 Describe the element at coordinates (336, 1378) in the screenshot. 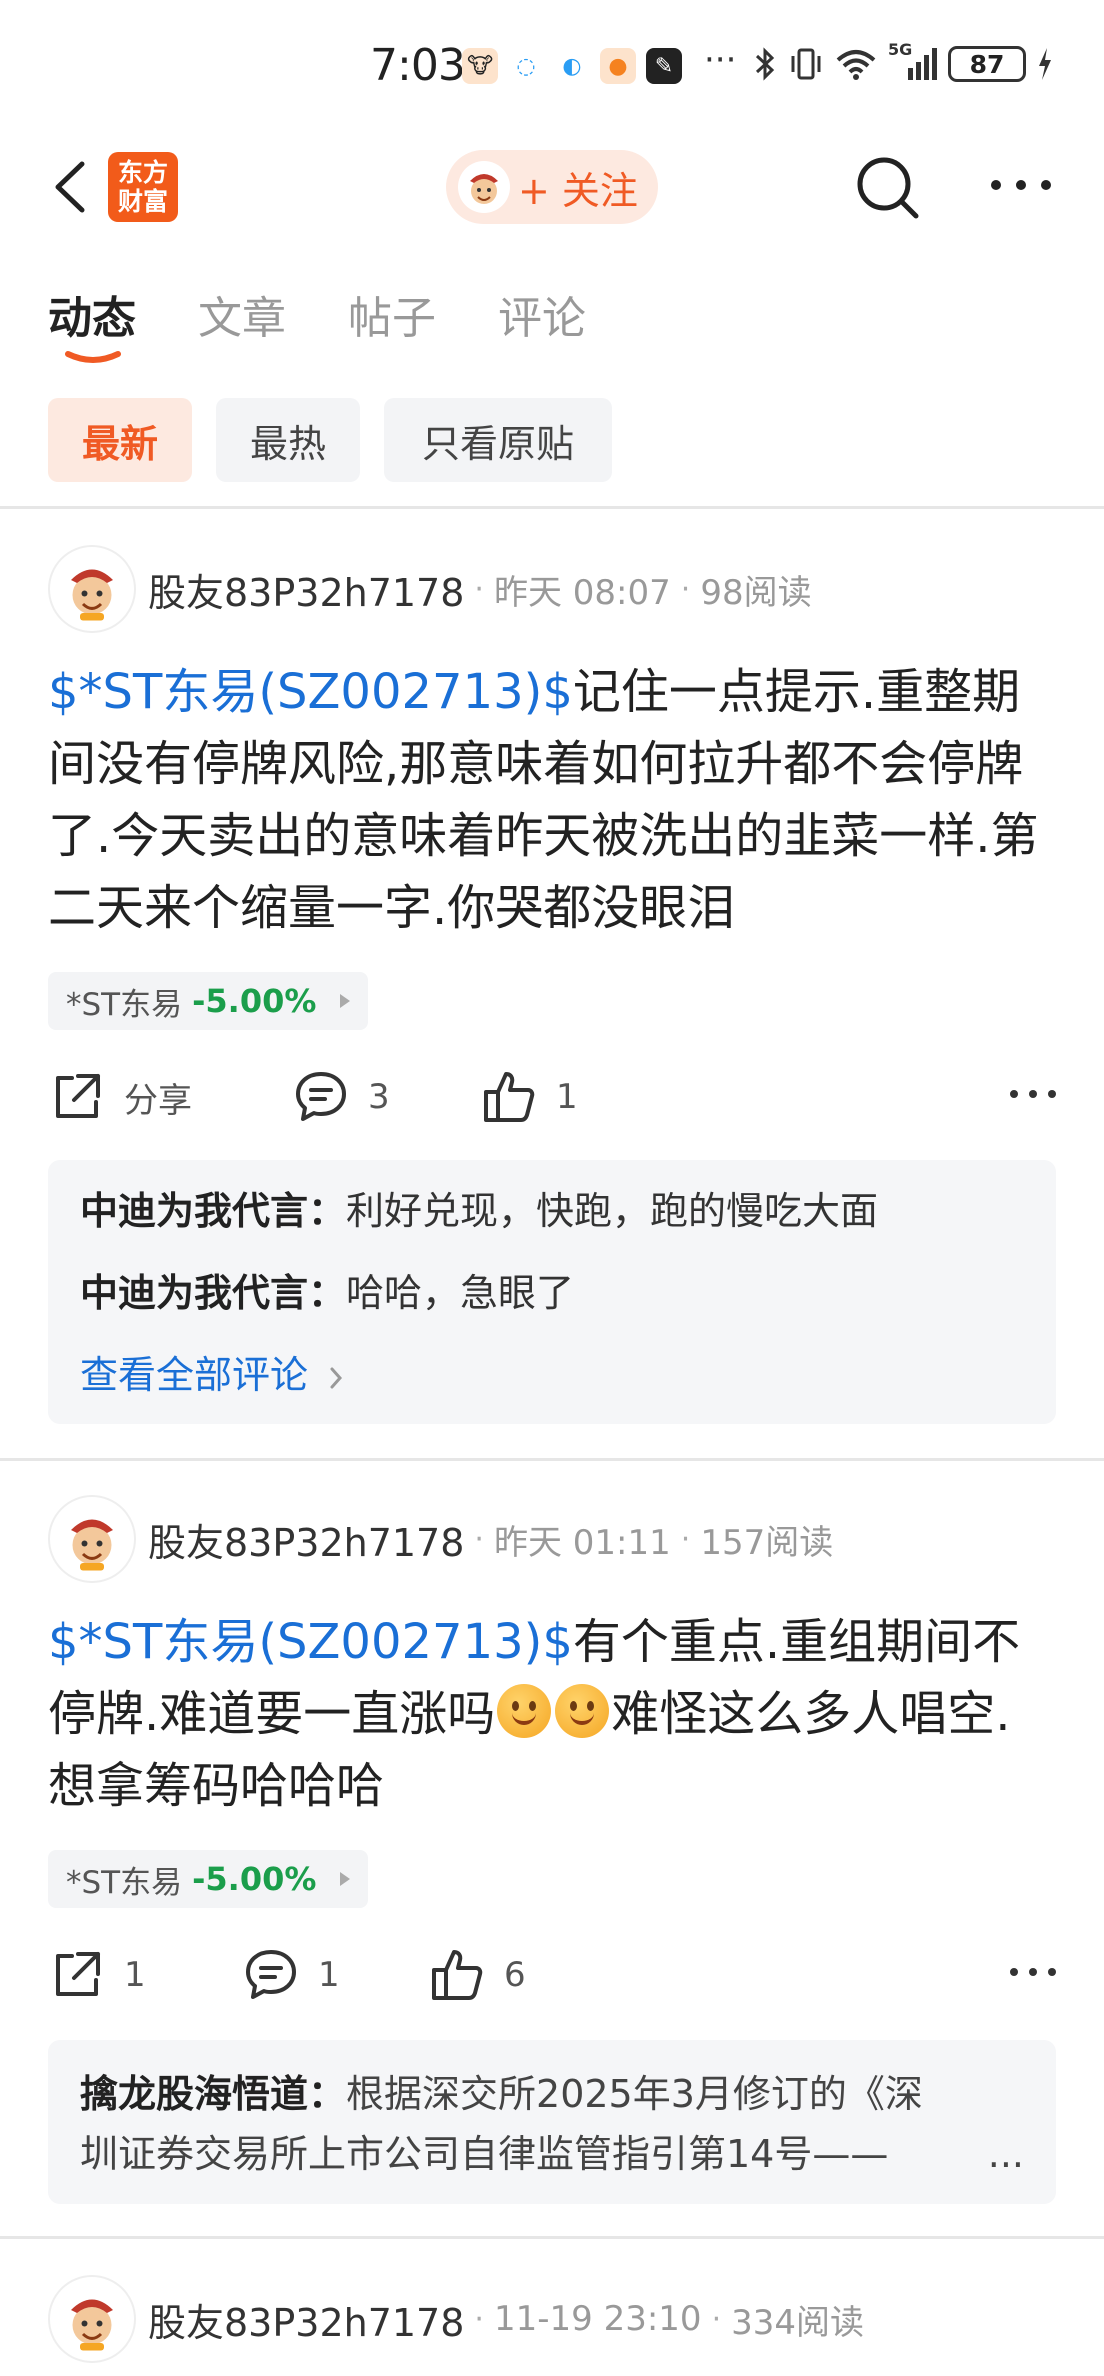

I see `chevron-right-icon` at that location.